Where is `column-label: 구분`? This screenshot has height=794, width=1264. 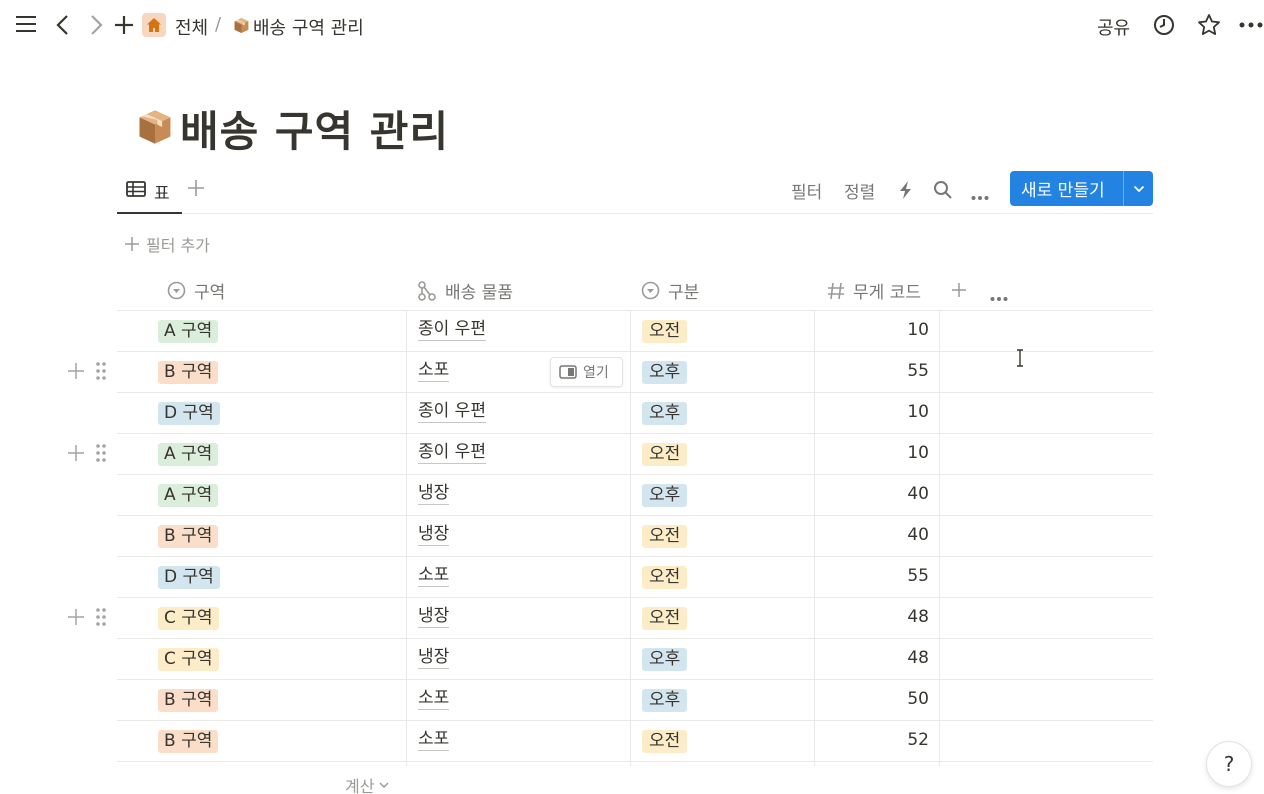 column-label: 구분 is located at coordinates (684, 293).